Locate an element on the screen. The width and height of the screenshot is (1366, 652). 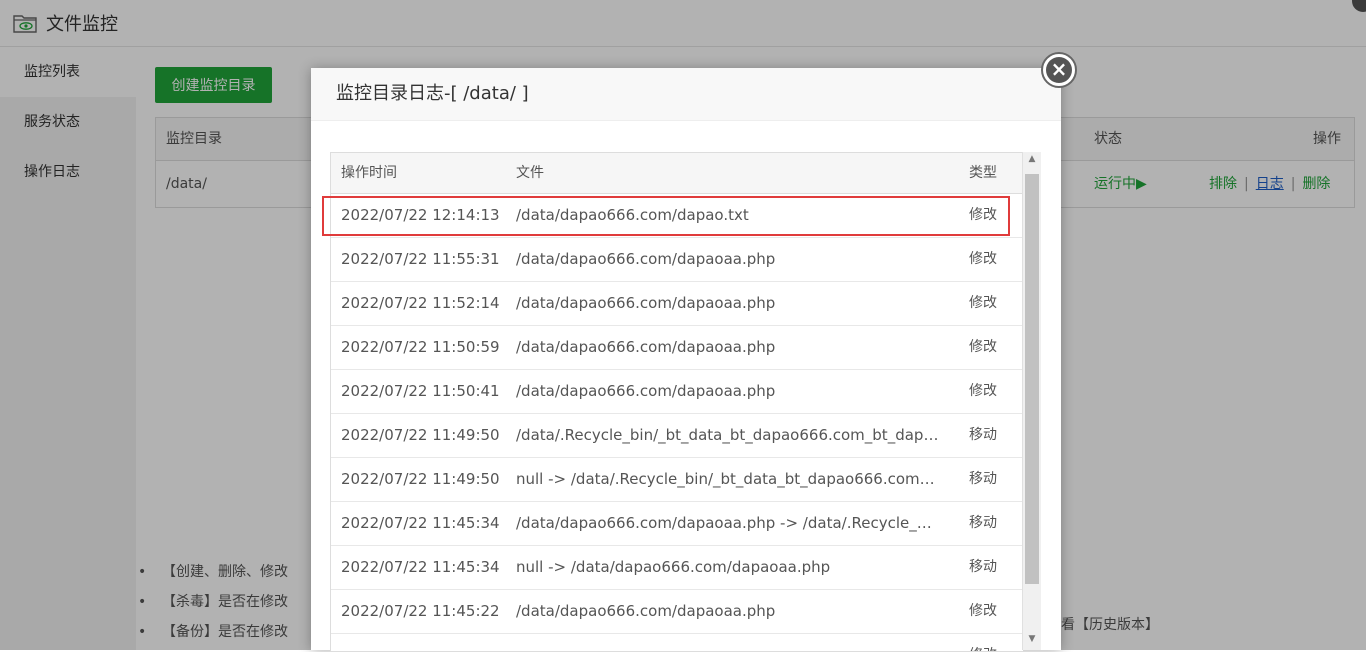
column-header-file: 文件 is located at coordinates (530, 173).